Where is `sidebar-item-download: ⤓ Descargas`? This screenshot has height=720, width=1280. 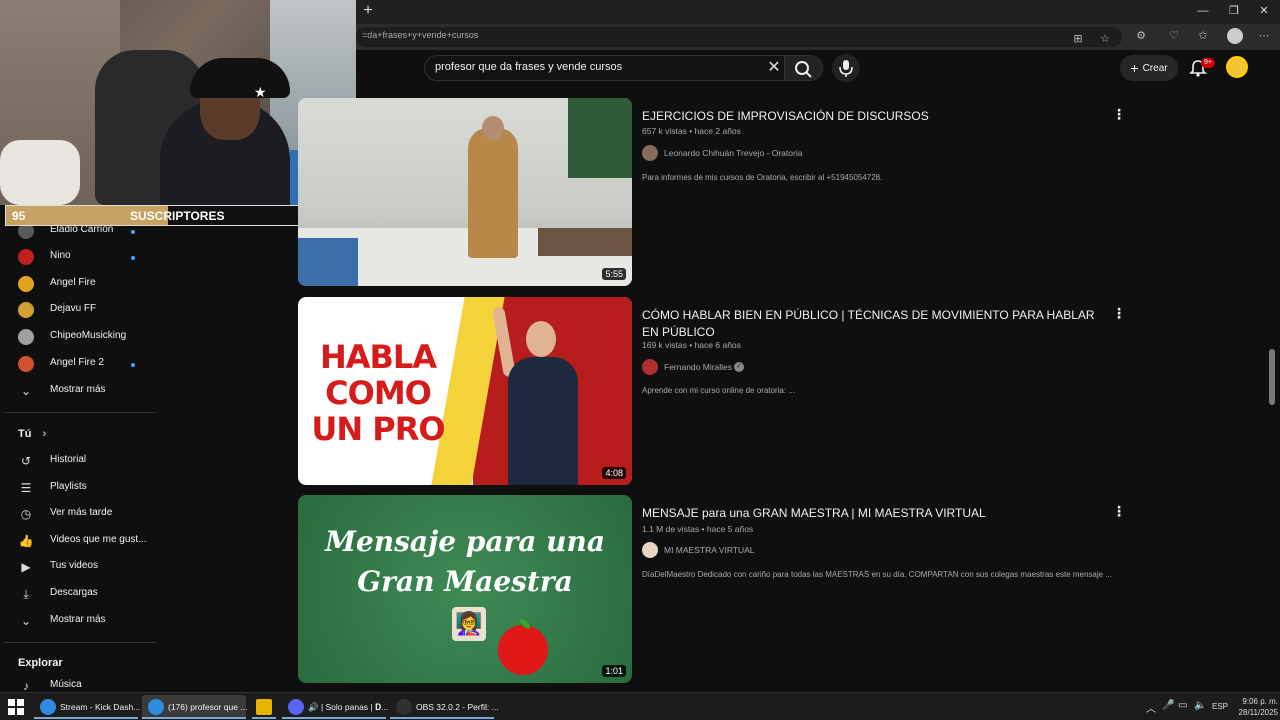 sidebar-item-download: ⤓ Descargas is located at coordinates (80, 594).